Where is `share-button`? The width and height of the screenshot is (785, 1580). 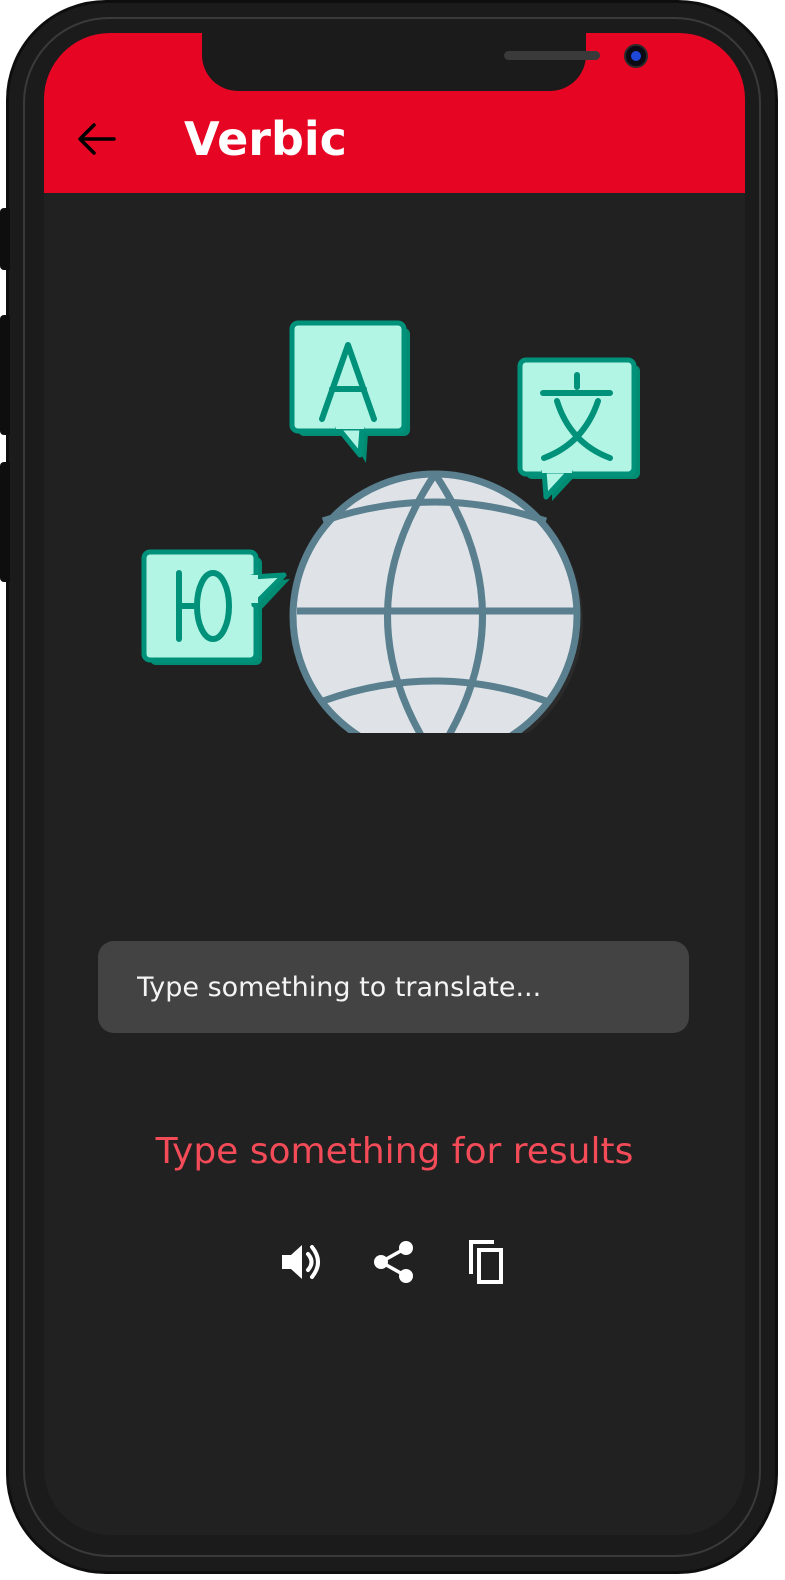
share-button is located at coordinates (394, 1262).